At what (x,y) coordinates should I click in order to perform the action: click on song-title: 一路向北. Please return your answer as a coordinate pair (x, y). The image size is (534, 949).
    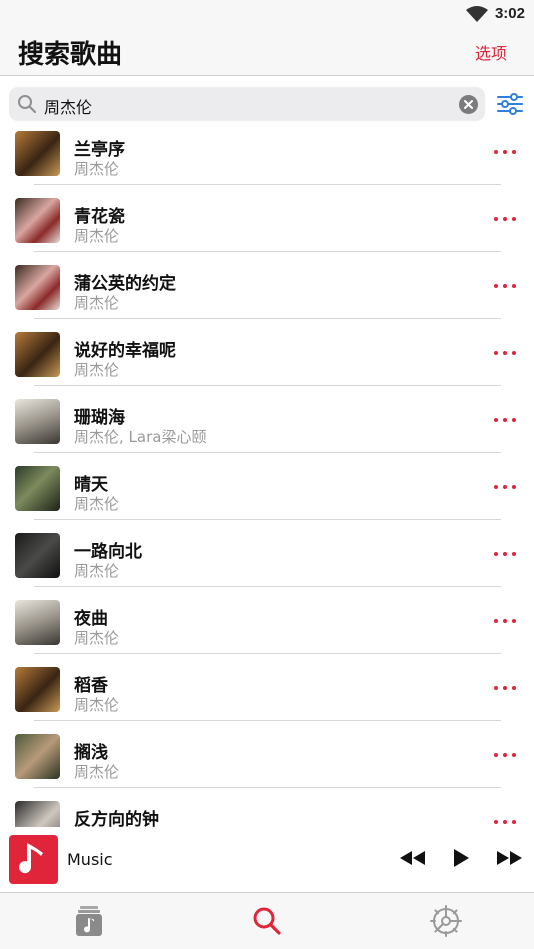
    Looking at the image, I should click on (108, 552).